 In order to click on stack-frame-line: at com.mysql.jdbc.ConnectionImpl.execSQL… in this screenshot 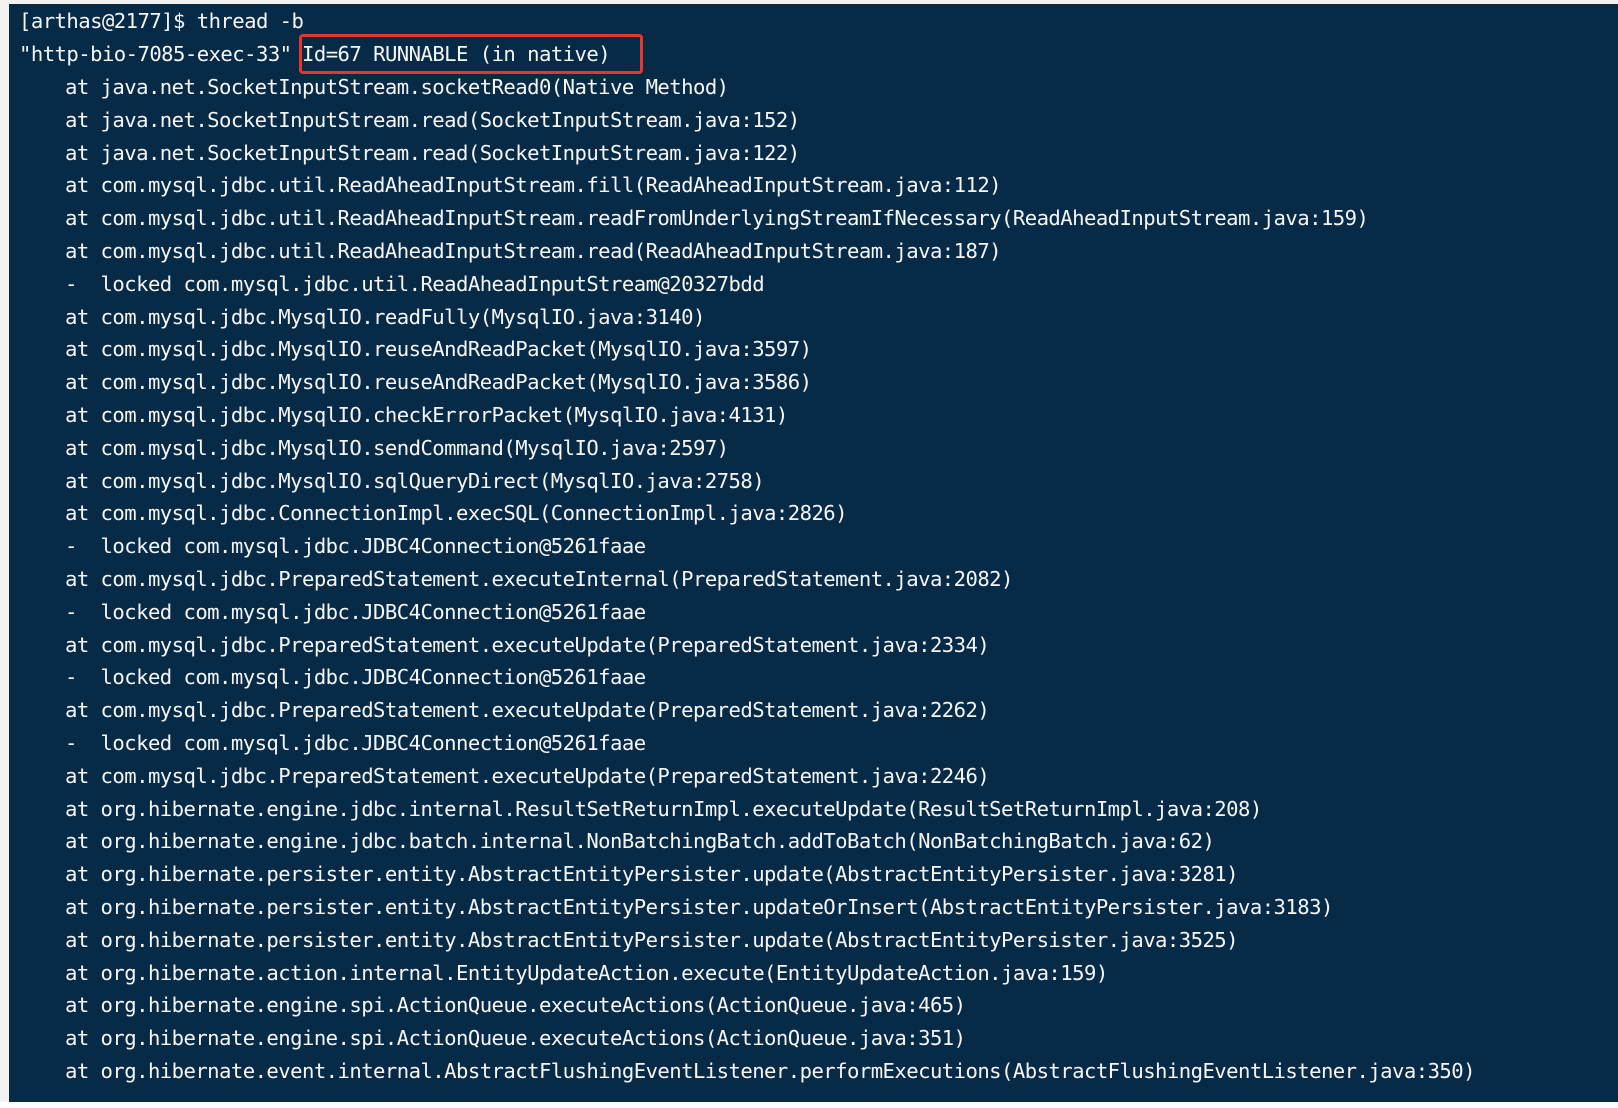, I will do `click(456, 513)`.